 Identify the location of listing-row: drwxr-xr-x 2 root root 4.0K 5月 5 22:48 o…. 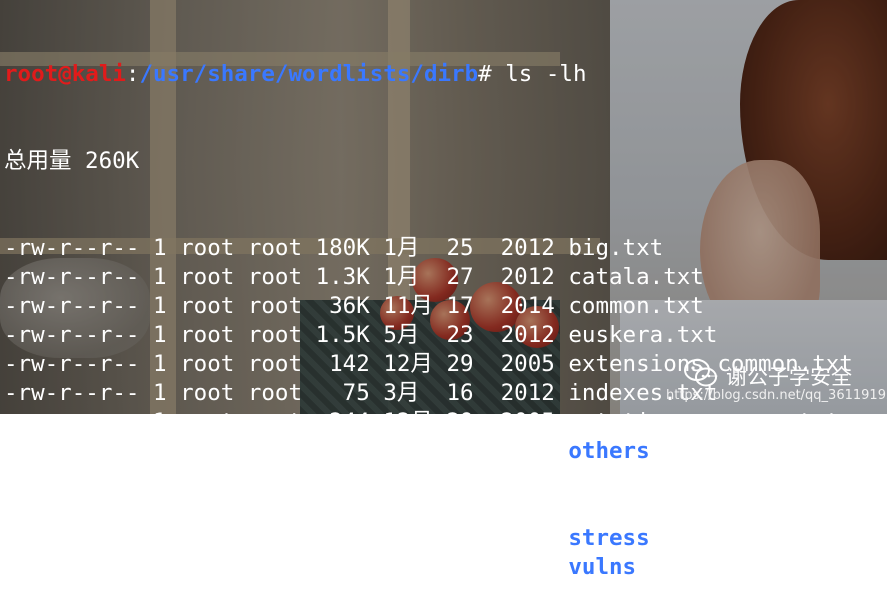
(428, 451).